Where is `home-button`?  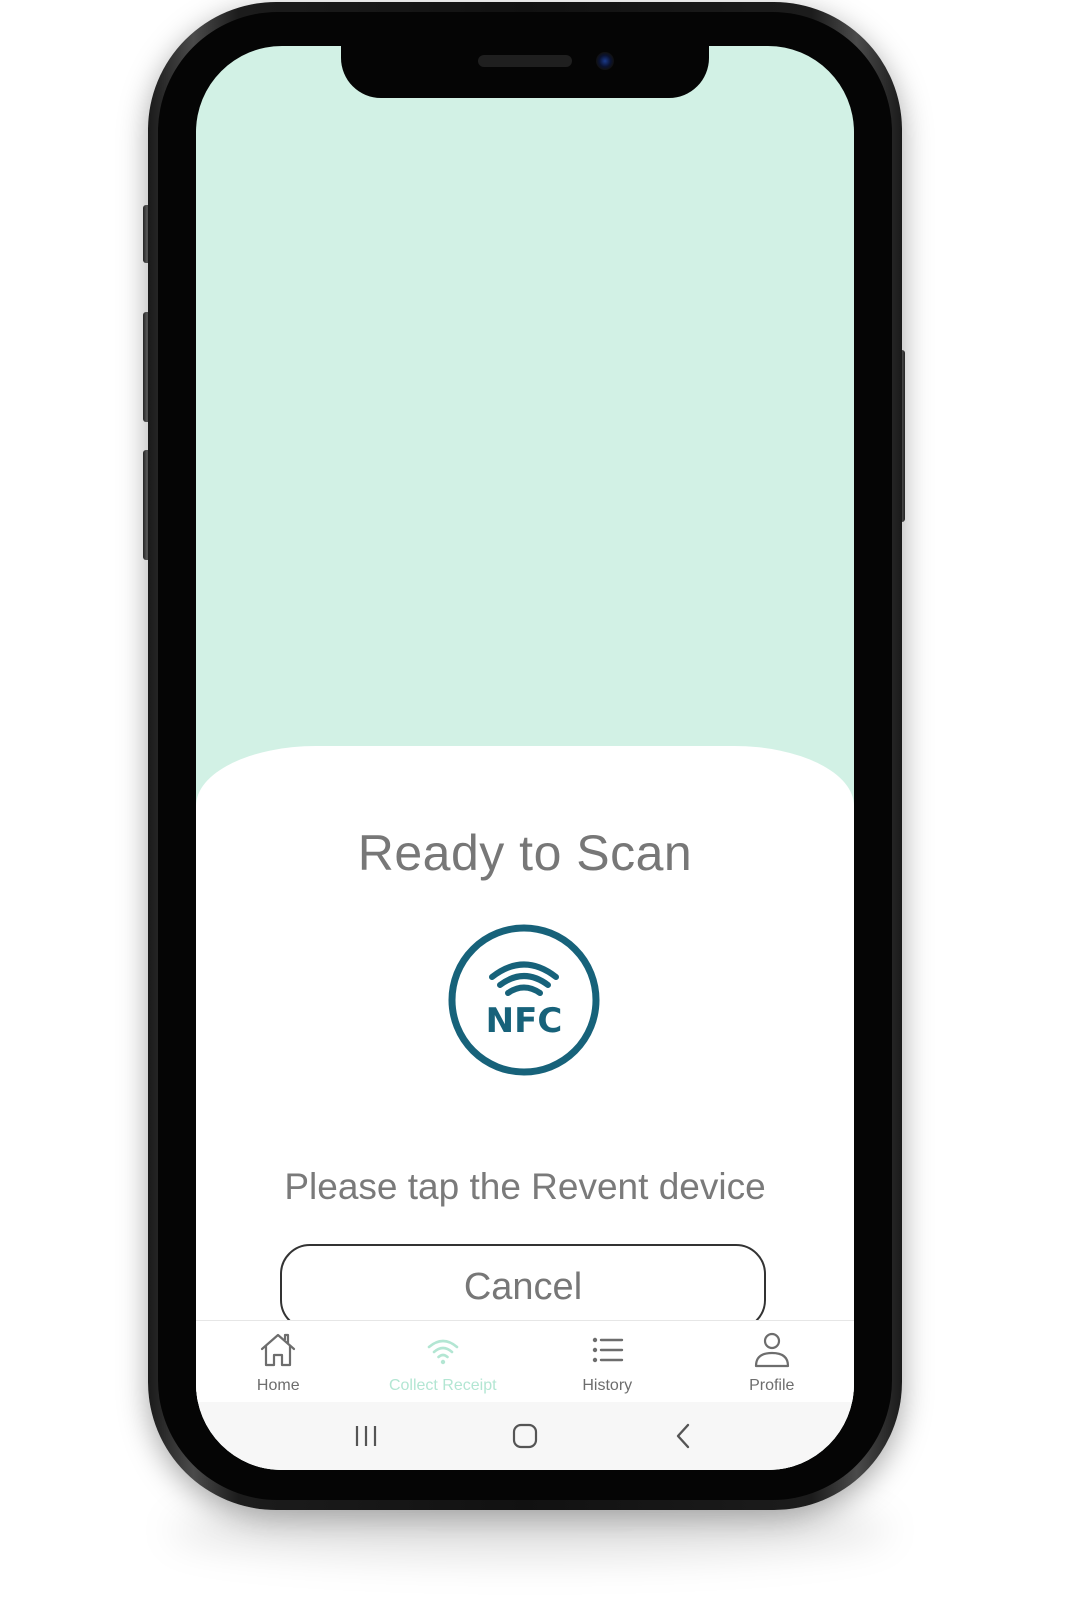 home-button is located at coordinates (525, 1436).